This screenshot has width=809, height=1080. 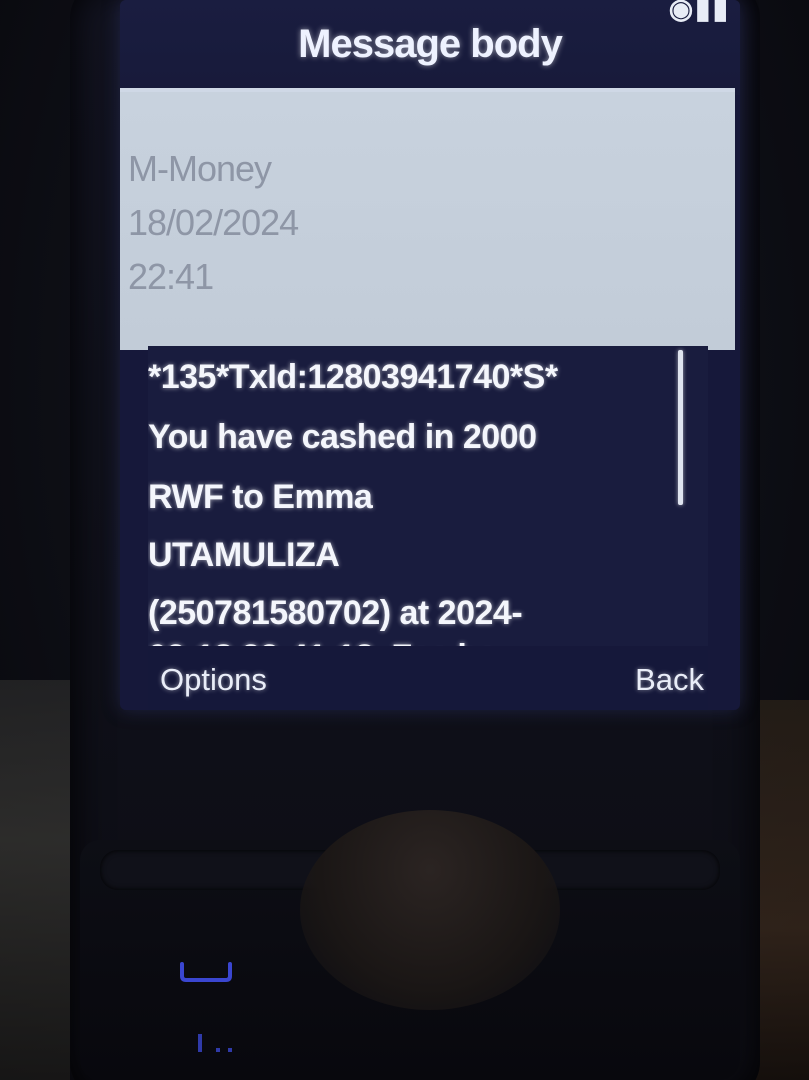 What do you see at coordinates (322, 642) in the screenshot?
I see `message-line: 02-18 22:41:18. Fee be` at bounding box center [322, 642].